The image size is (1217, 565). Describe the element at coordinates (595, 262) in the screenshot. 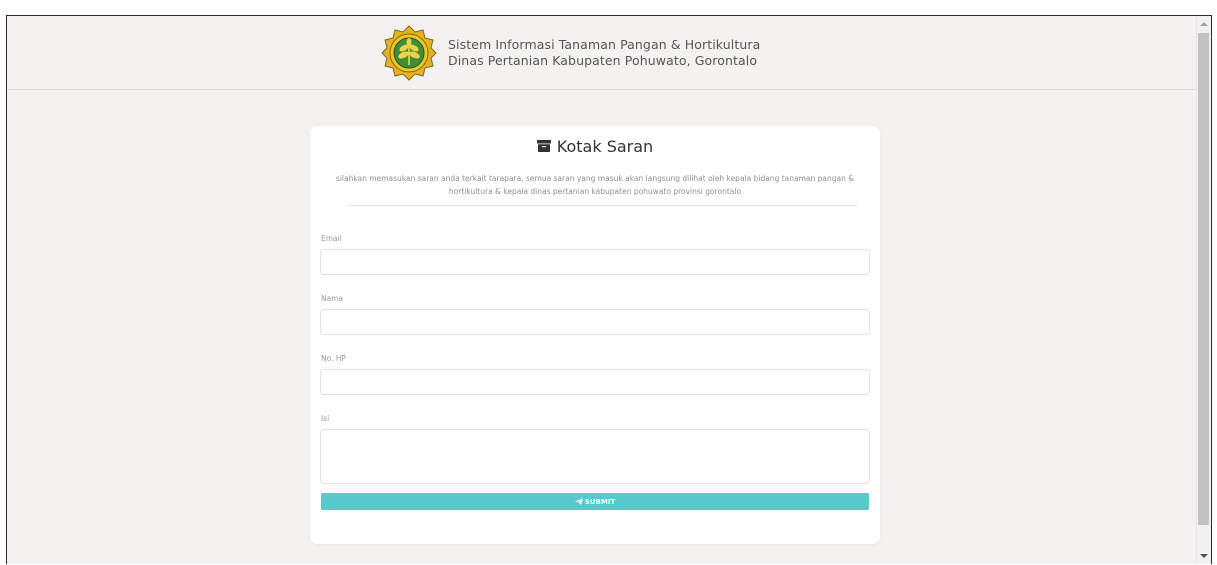

I see `email-field` at that location.